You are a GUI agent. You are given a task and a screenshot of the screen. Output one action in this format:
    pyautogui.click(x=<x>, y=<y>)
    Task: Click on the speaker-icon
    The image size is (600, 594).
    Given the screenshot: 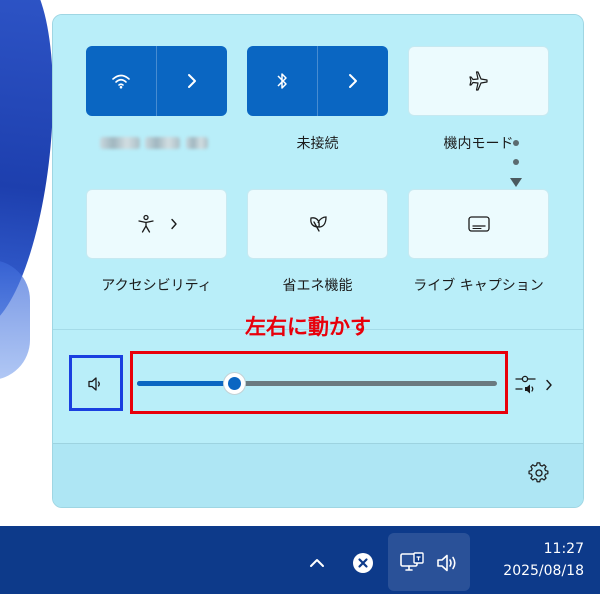 What is the action you would take?
    pyautogui.click(x=446, y=563)
    